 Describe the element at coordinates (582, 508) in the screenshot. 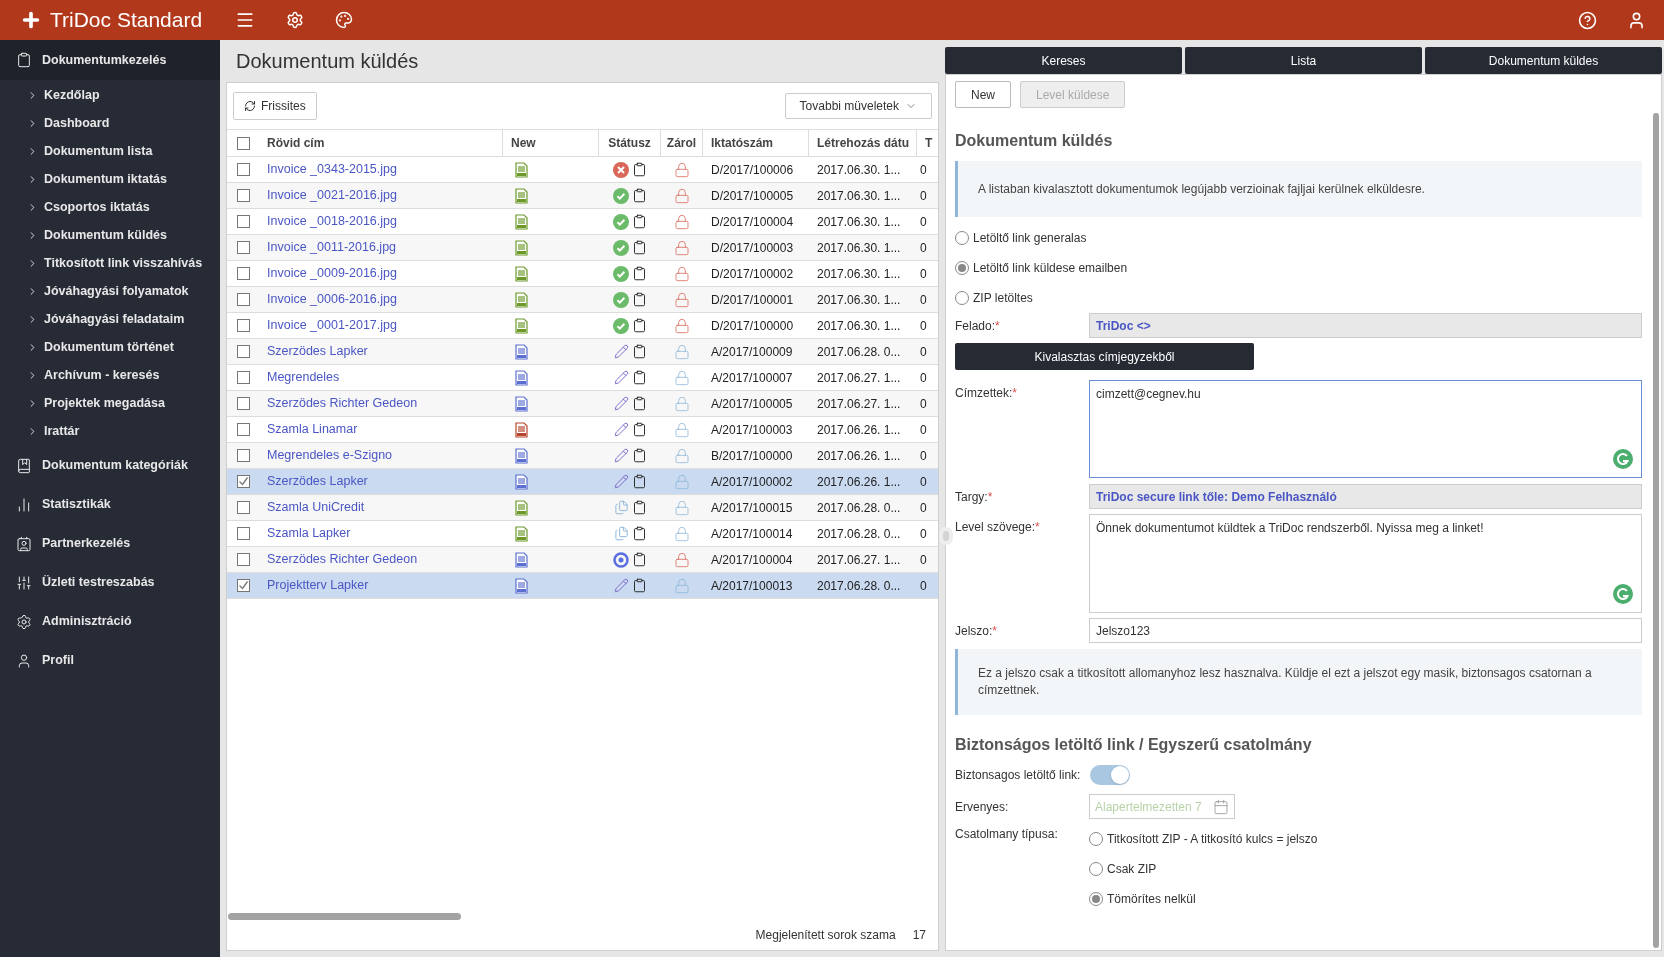

I see `table-row: Szamla UniCredit A/2017/100015 2017.06.28. 0... 0` at that location.